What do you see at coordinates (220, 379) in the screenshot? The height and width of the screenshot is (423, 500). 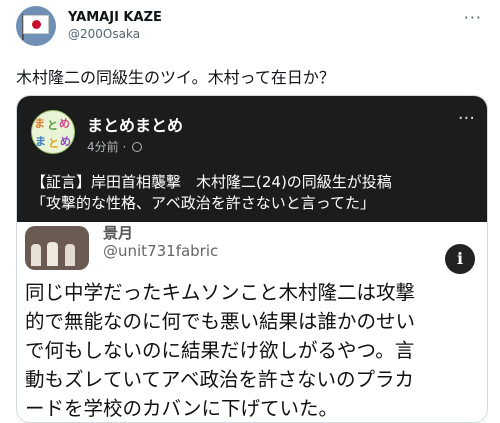 I see `body-line: 動もズレていてアベ政治を許さないのプラカ` at bounding box center [220, 379].